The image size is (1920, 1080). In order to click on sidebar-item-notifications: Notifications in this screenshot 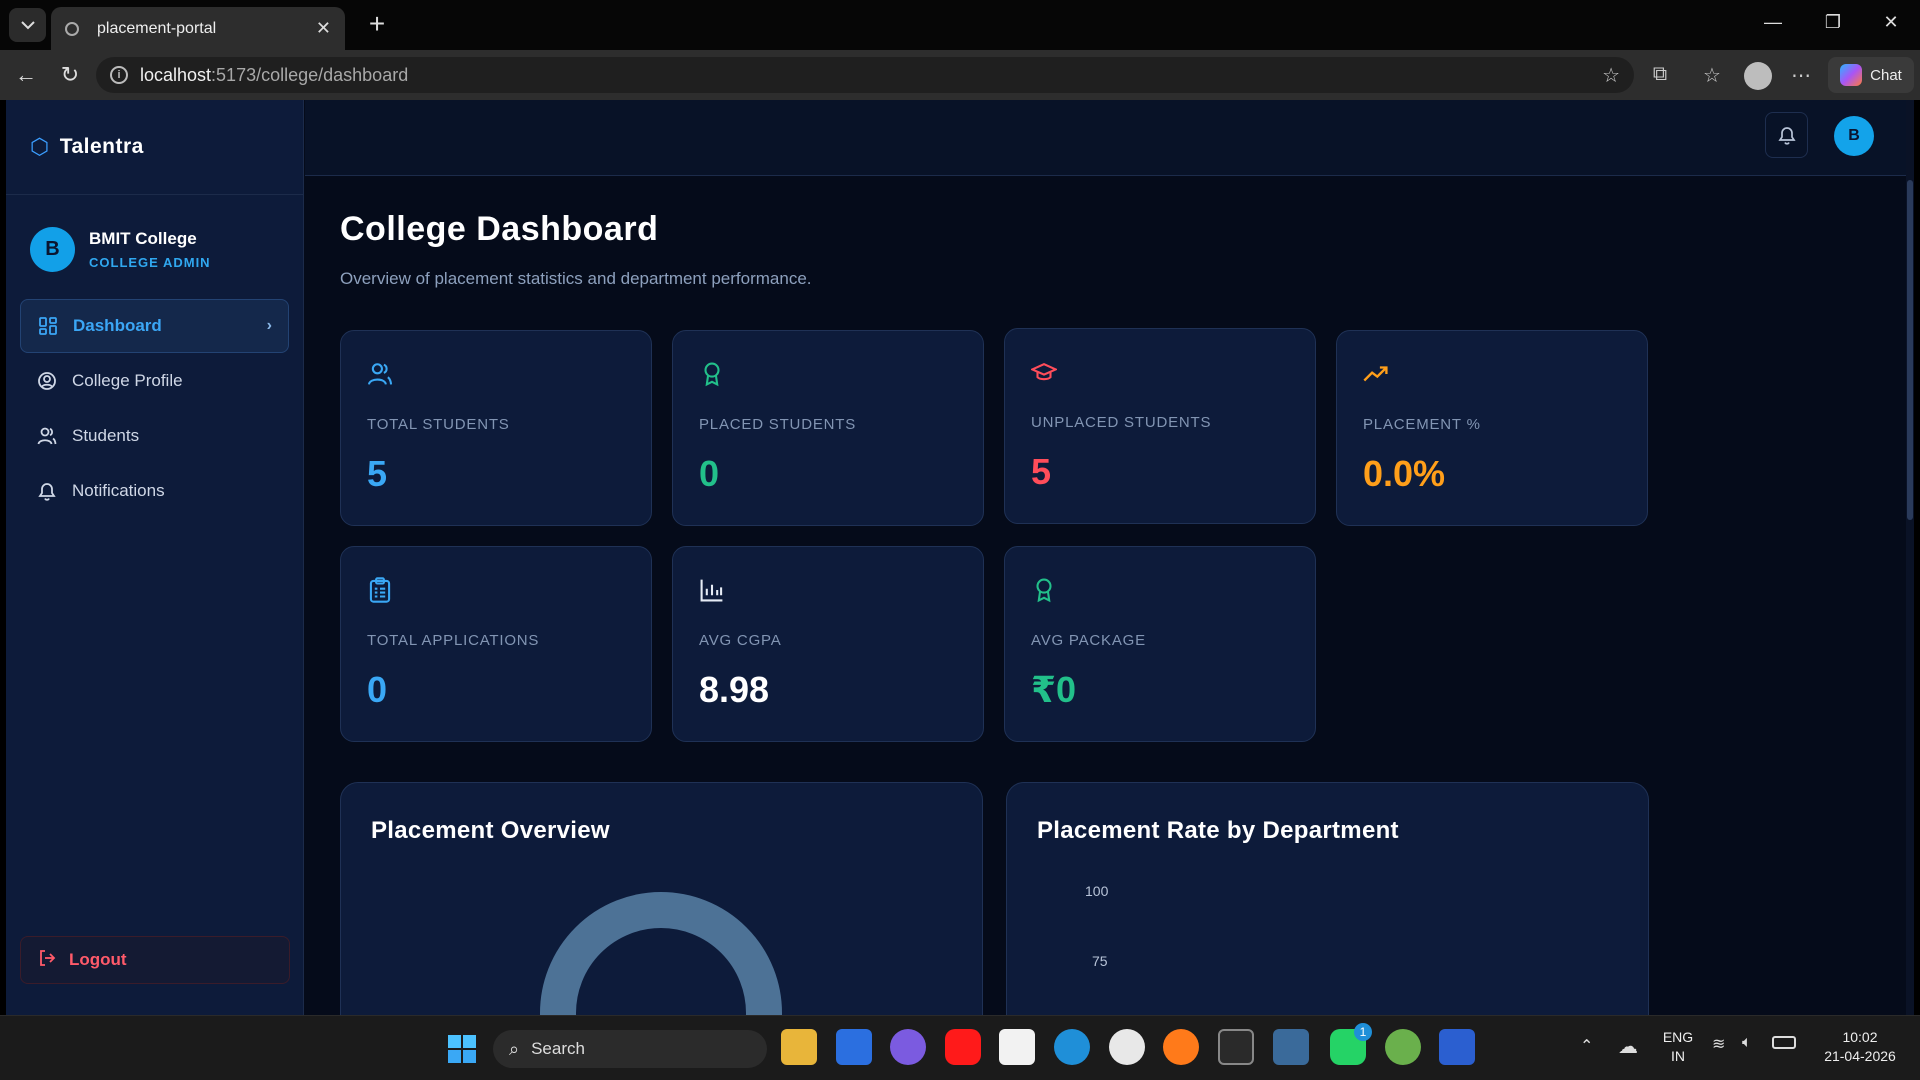, I will do `click(154, 491)`.